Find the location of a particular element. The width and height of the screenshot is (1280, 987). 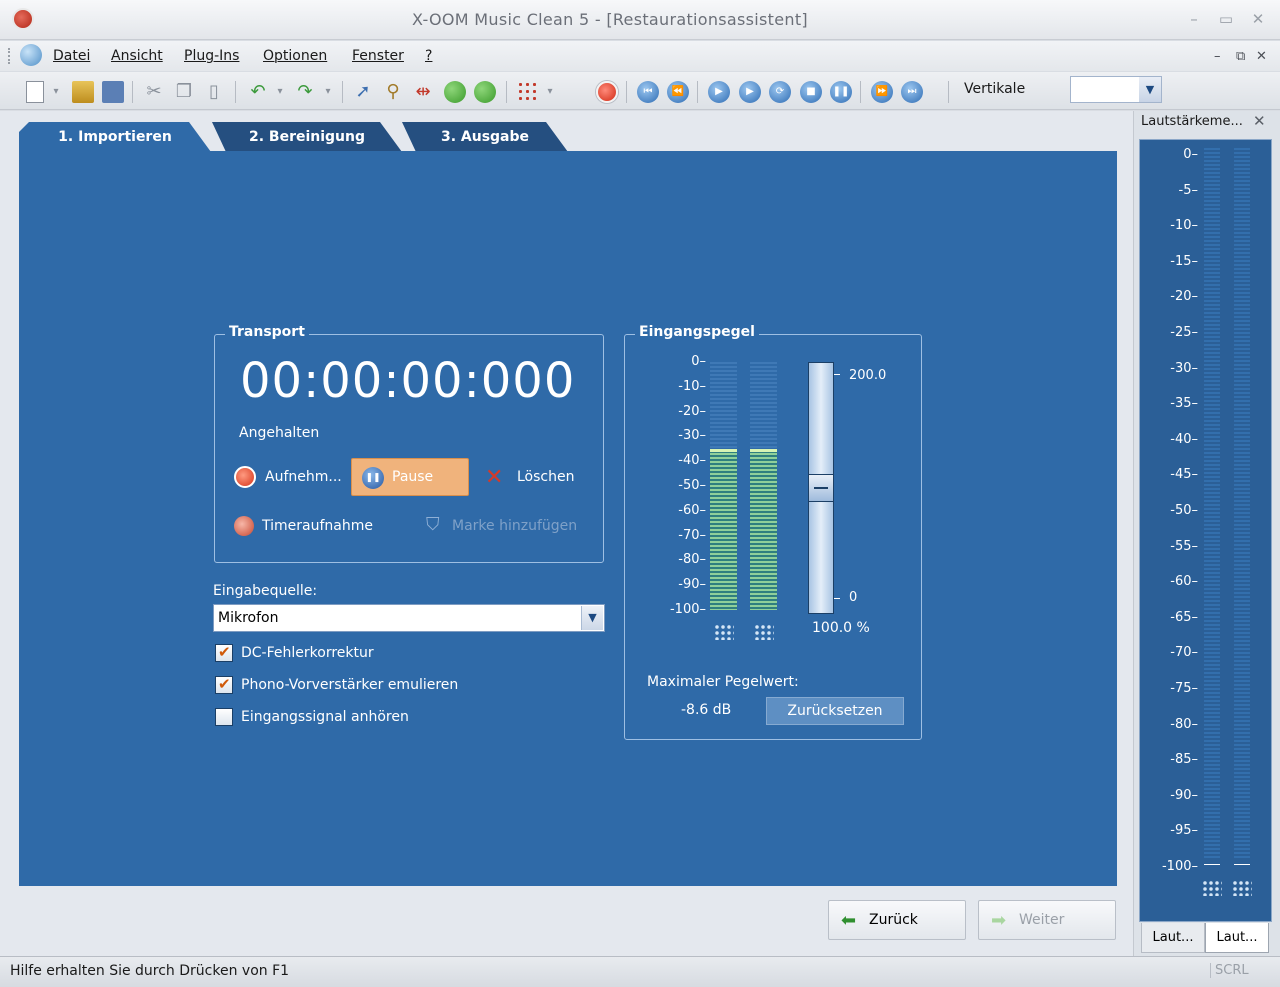

redo-icon: ↷ is located at coordinates (305, 92).